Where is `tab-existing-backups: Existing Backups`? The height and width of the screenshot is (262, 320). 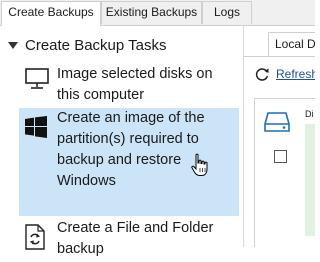 tab-existing-backups: Existing Backups is located at coordinates (151, 12).